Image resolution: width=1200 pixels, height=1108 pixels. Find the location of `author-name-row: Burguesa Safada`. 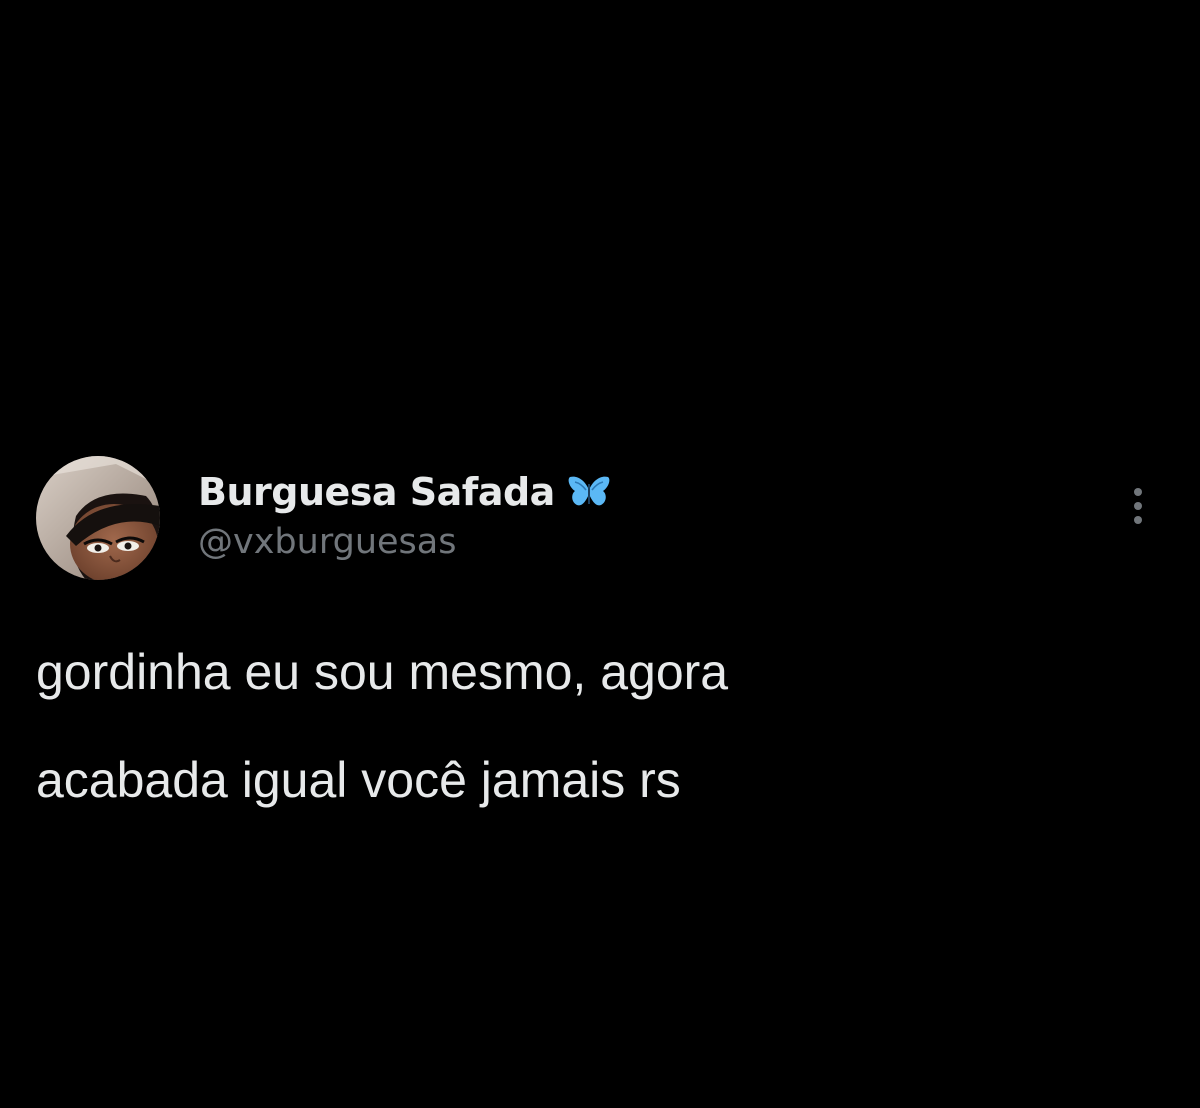

author-name-row: Burguesa Safada is located at coordinates (404, 492).